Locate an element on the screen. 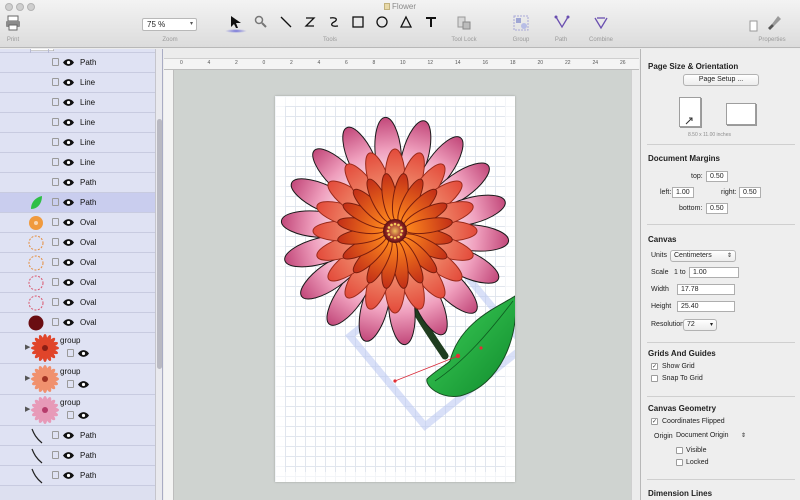 Image resolution: width=800 pixels, height=500 pixels. landscape-orientation is located at coordinates (741, 114).